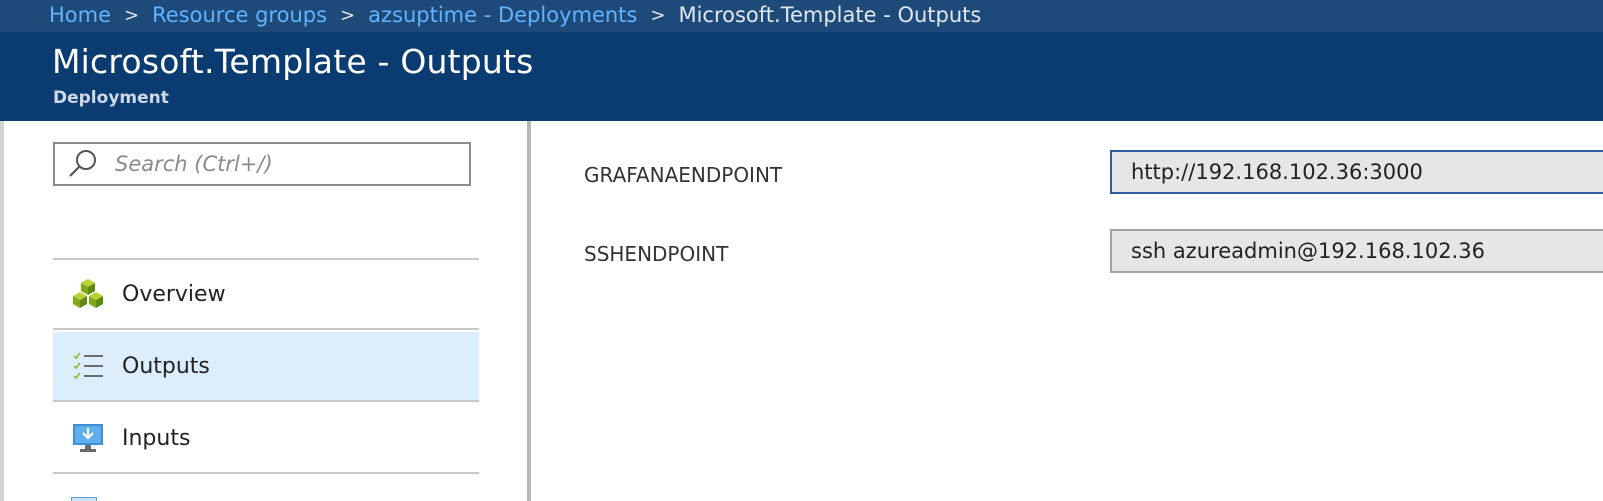  Describe the element at coordinates (84, 499) in the screenshot. I see `document-icon` at that location.